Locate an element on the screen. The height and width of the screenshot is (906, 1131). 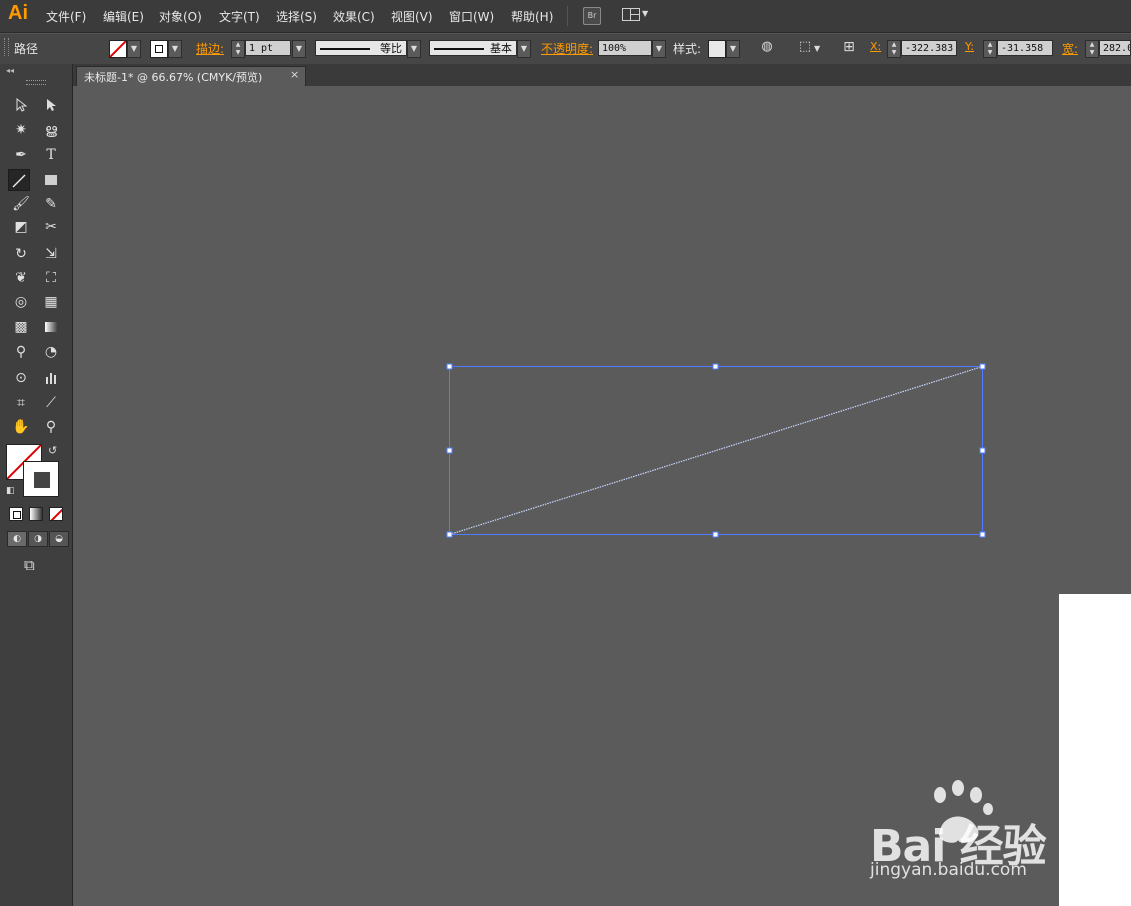
handle-bottom-right is located at coordinates (982, 534).